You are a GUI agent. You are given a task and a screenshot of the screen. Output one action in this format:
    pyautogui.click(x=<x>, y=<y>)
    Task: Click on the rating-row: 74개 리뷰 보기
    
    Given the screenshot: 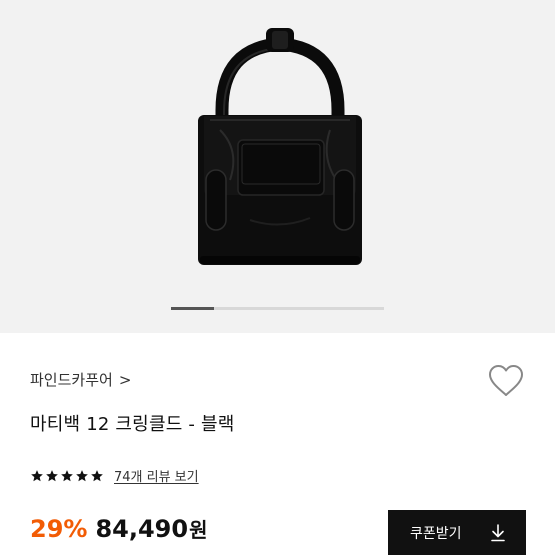 What is the action you would take?
    pyautogui.click(x=114, y=475)
    